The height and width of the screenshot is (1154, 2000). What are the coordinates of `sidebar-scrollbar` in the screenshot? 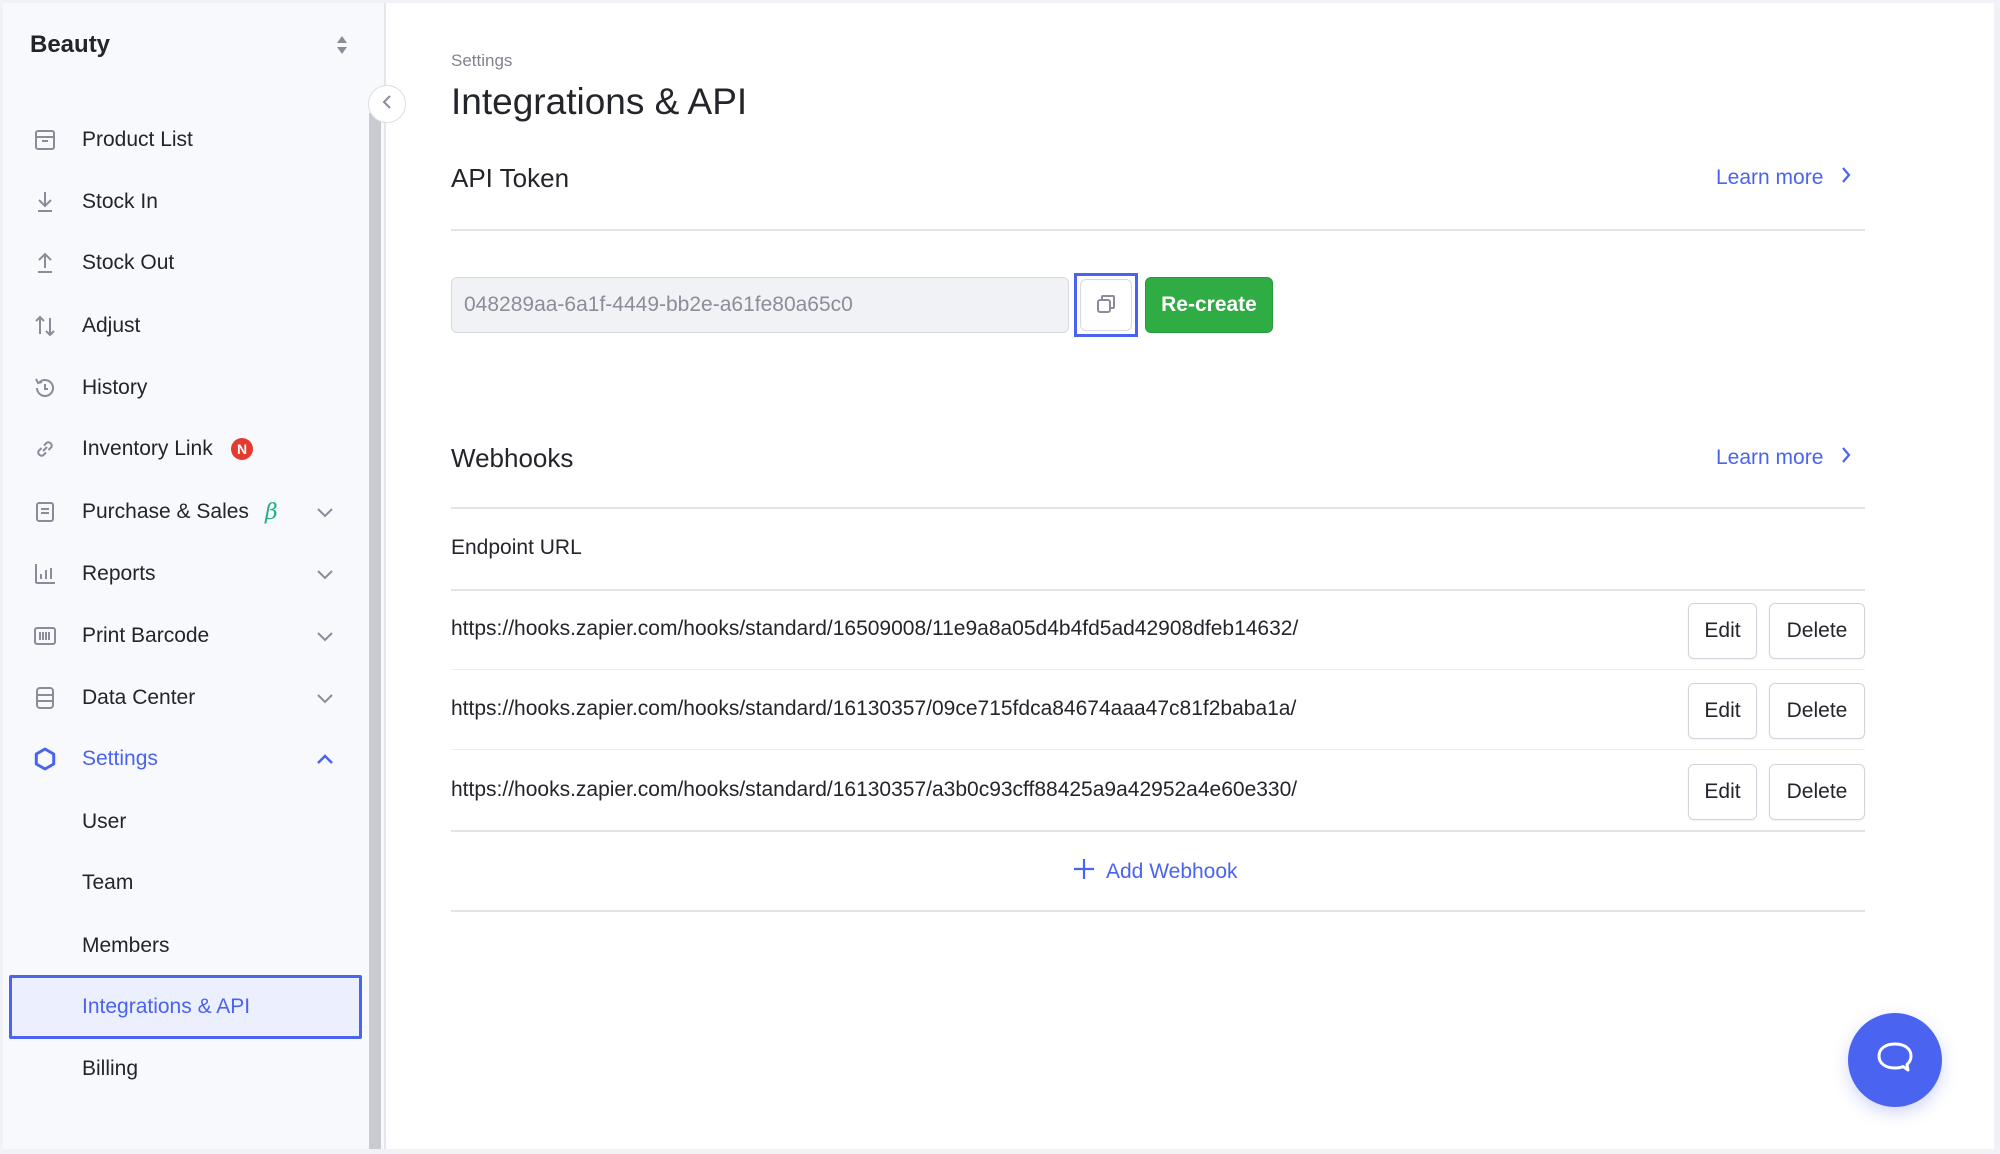 It's located at (375, 631).